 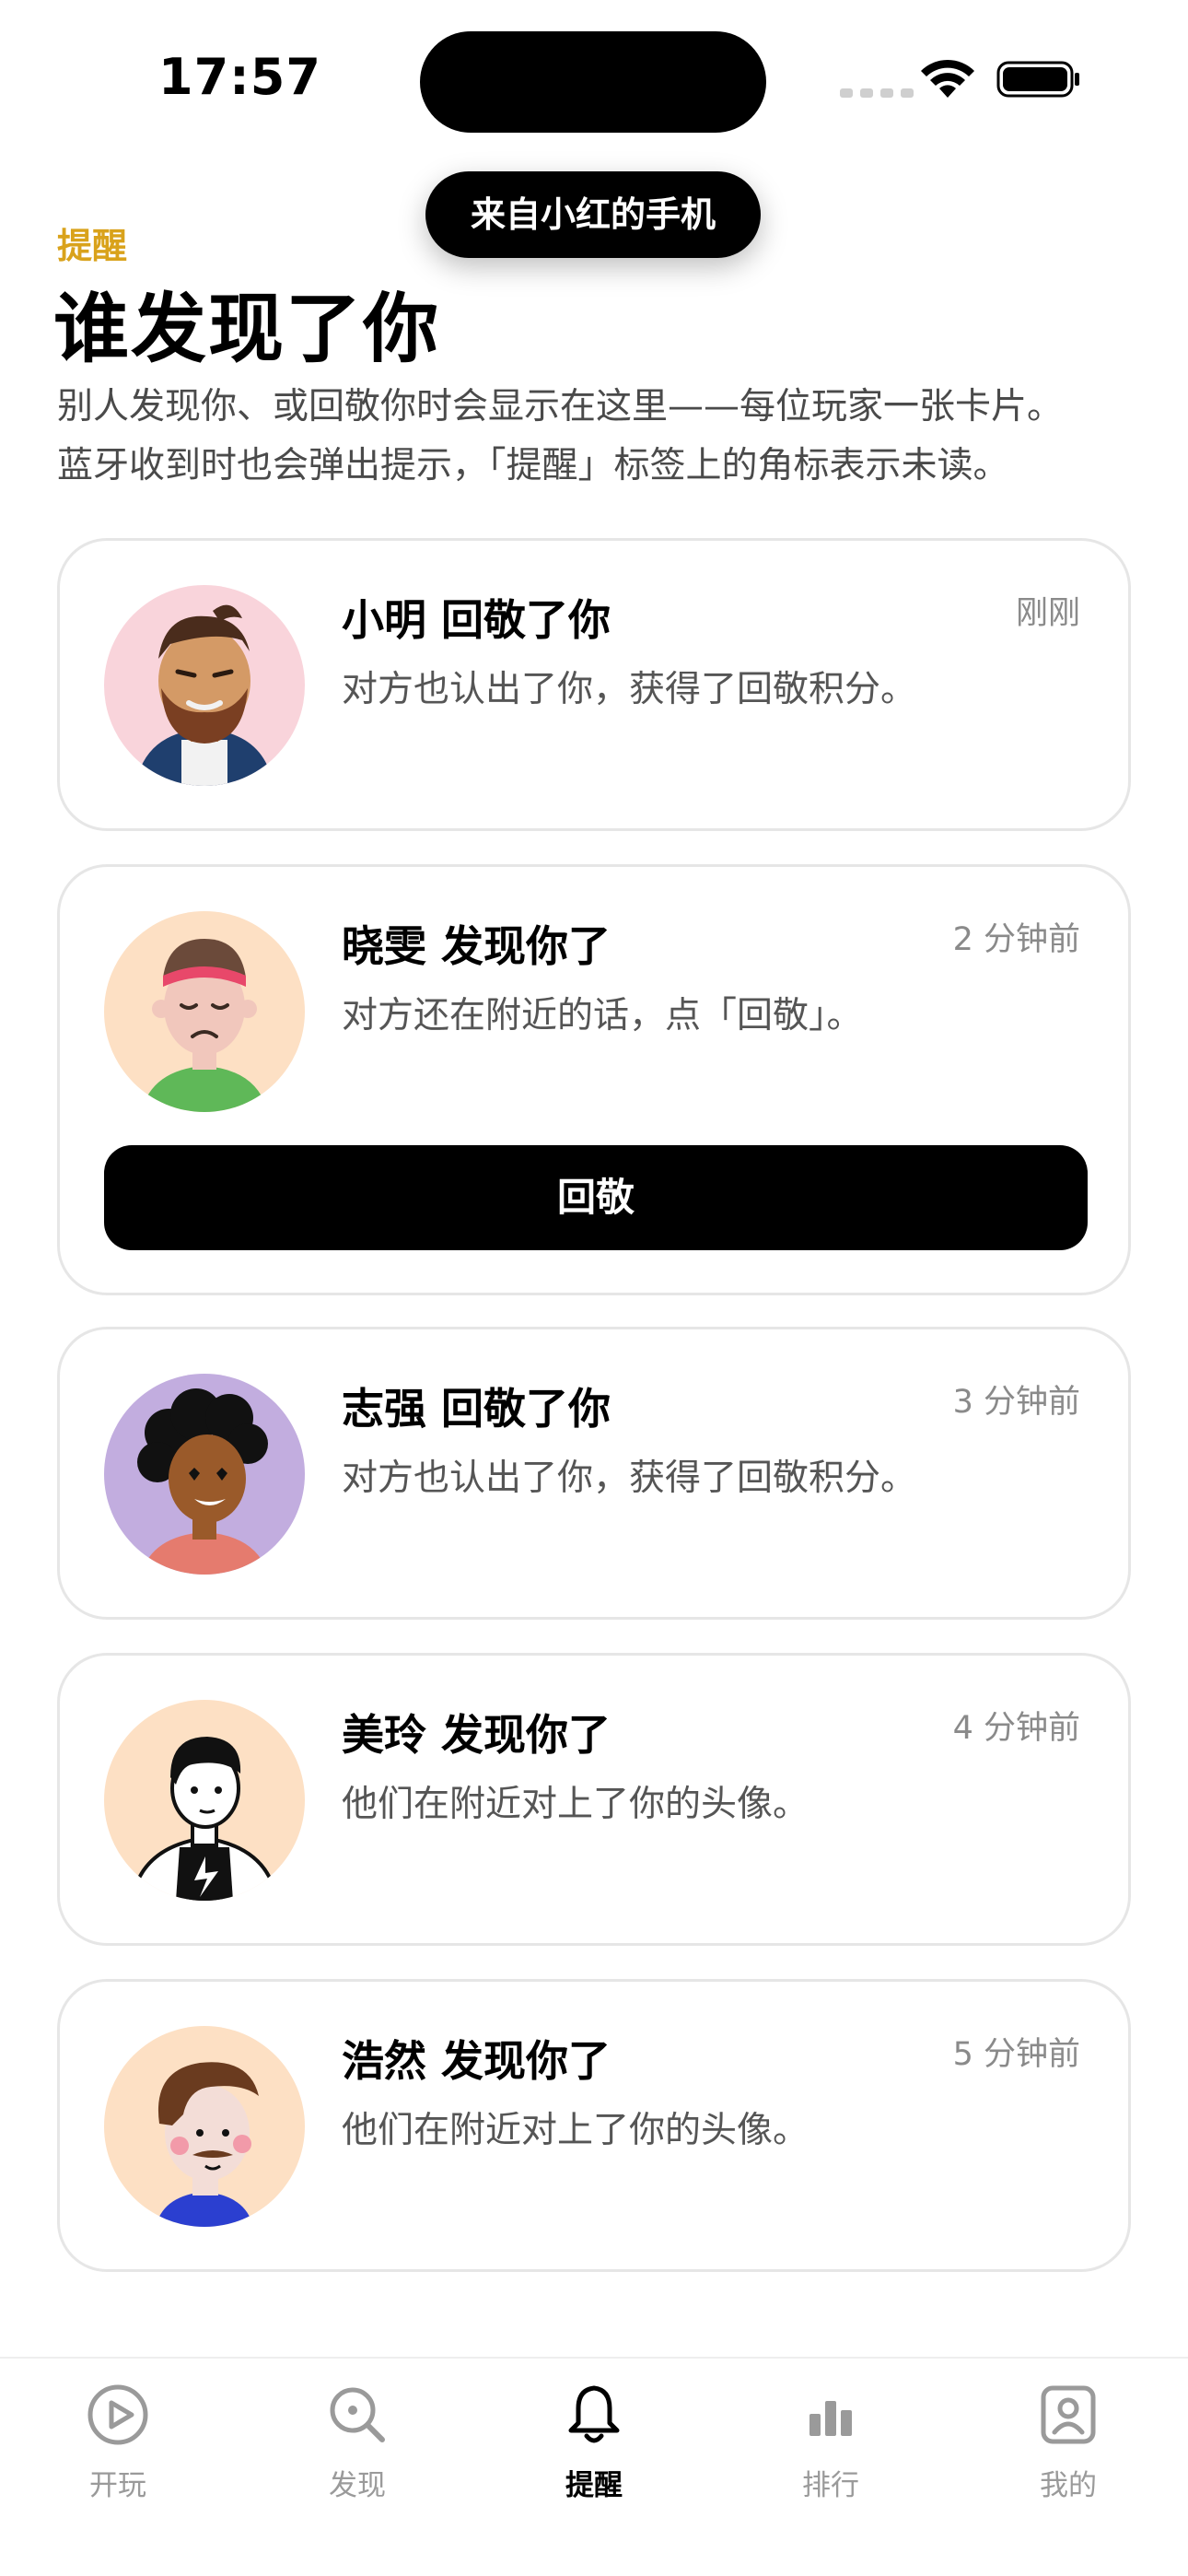 I want to click on tab-discover: 发现, so click(x=357, y=2441).